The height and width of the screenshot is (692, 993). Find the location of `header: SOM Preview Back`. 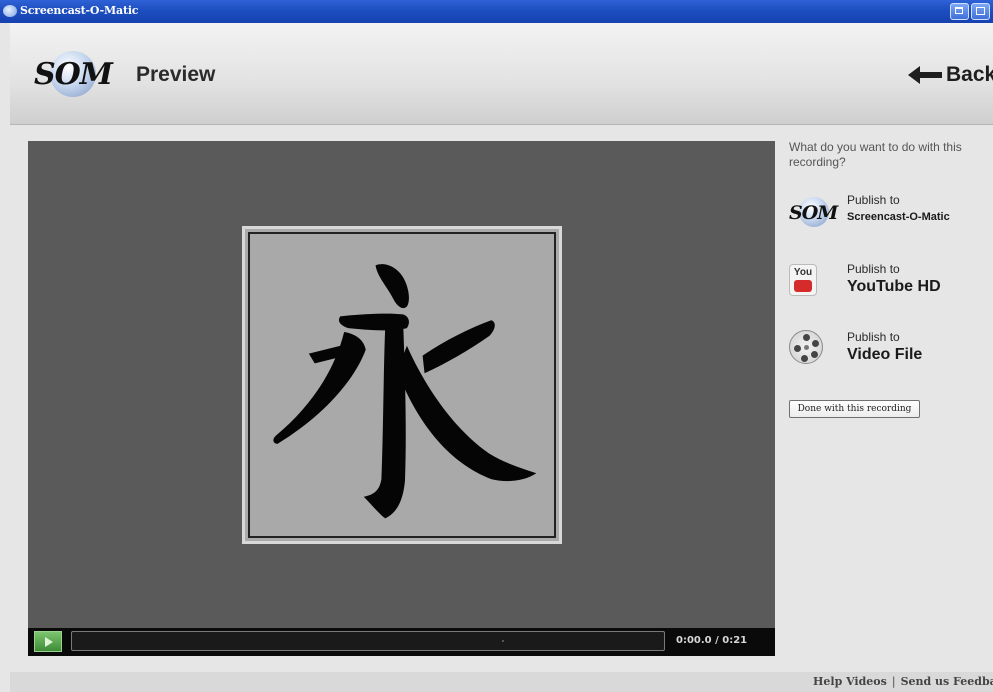

header: SOM Preview Back is located at coordinates (501, 74).